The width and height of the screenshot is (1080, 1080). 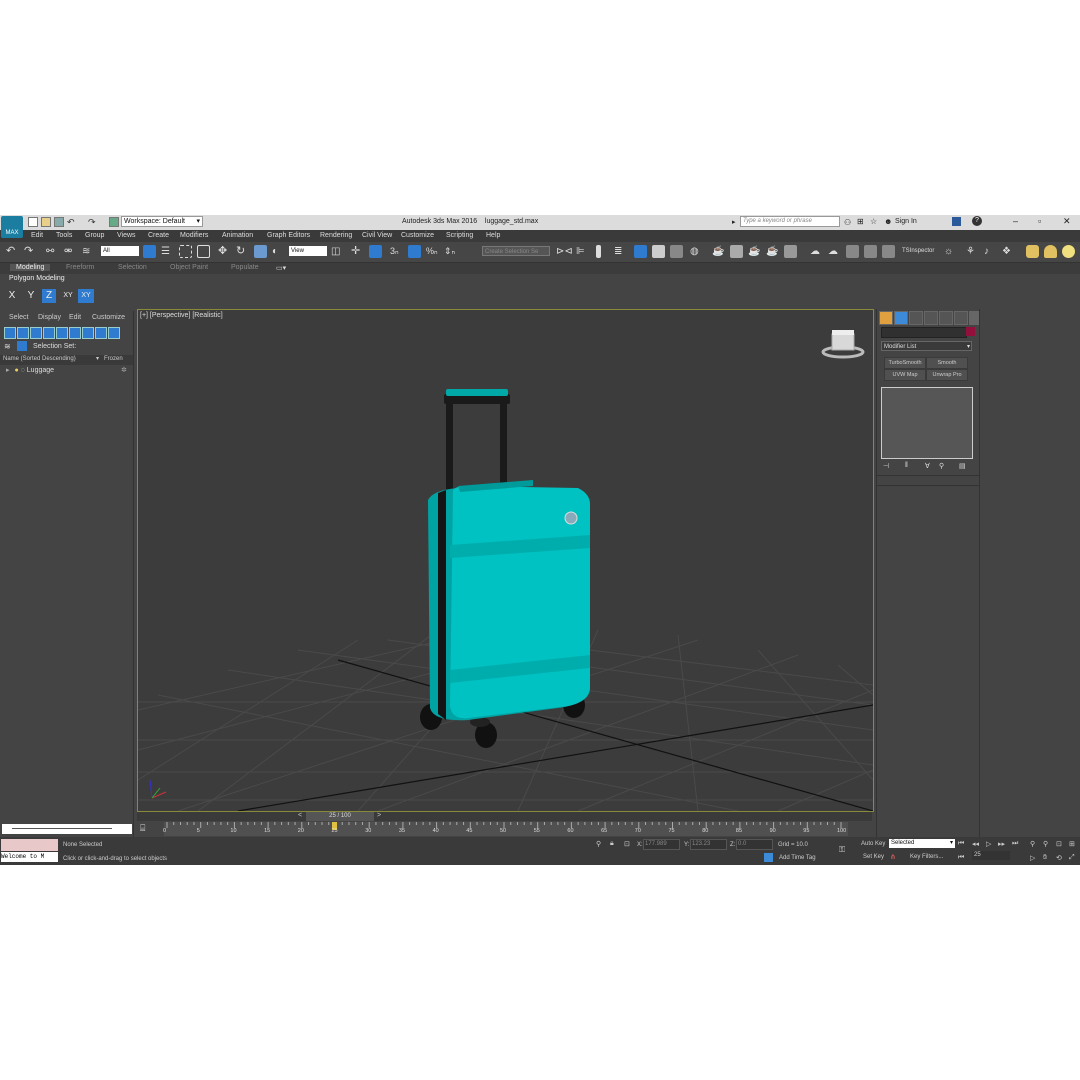 I want to click on next-frame-icon: ▸▸, so click(x=1001, y=844).